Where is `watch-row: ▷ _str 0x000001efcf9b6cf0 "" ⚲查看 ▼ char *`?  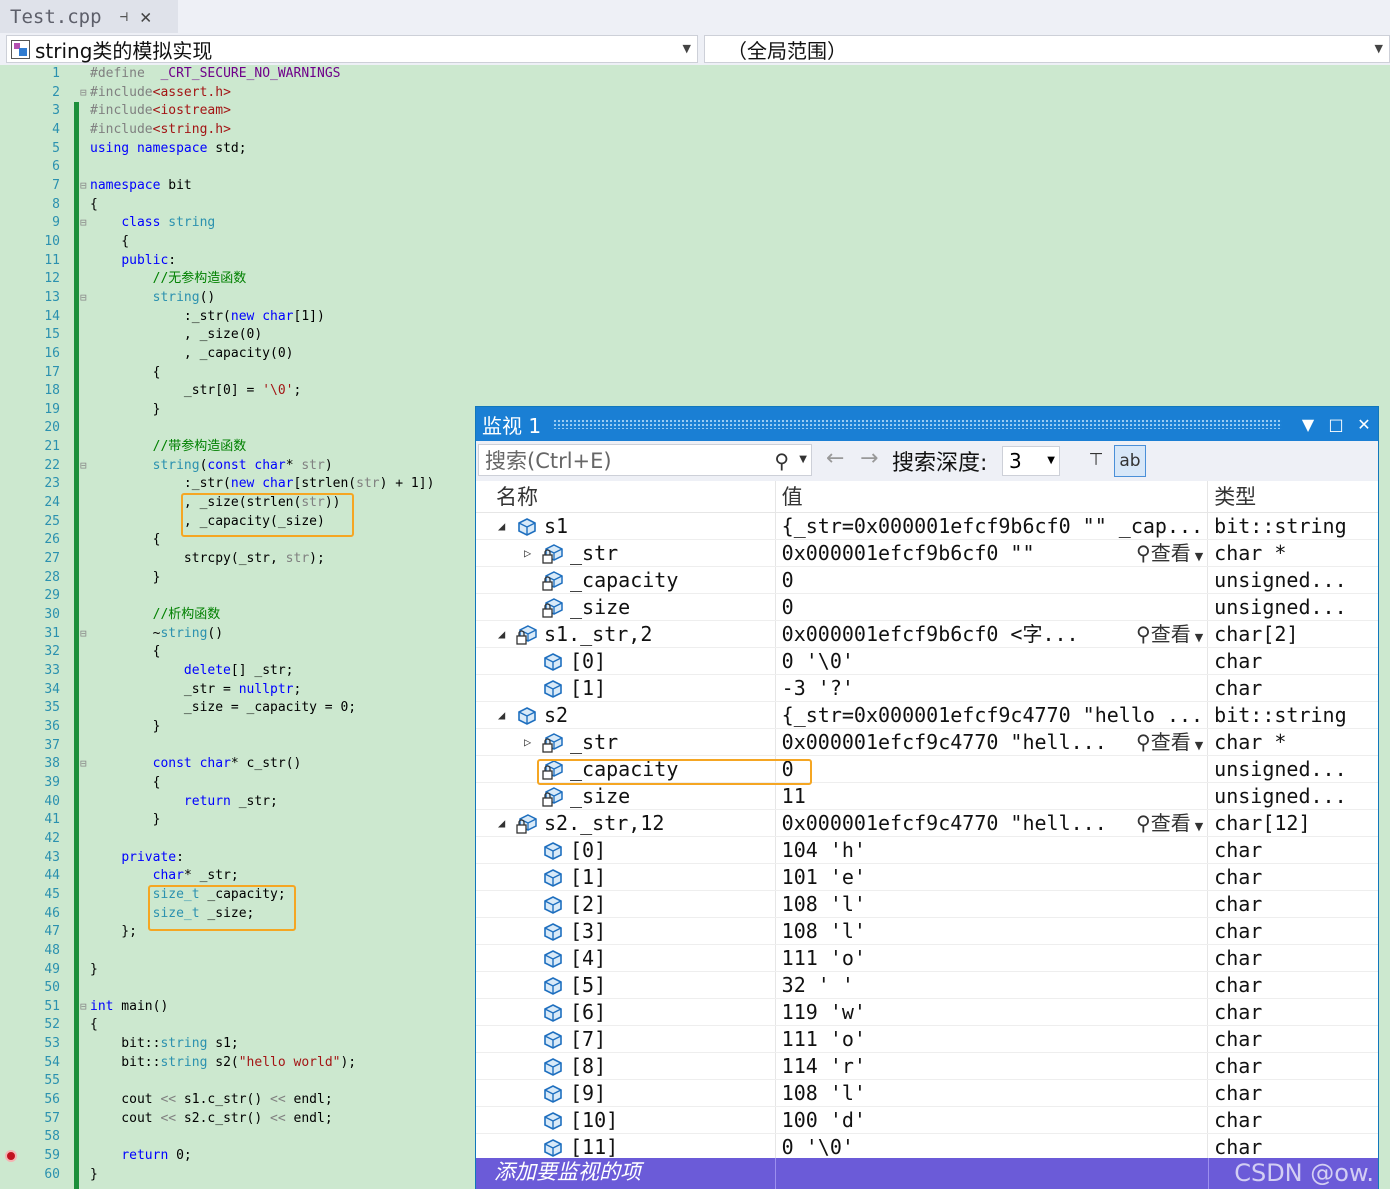
watch-row: ▷ _str 0x000001efcf9b6cf0 "" ⚲查看 ▼ char * is located at coordinates (927, 553).